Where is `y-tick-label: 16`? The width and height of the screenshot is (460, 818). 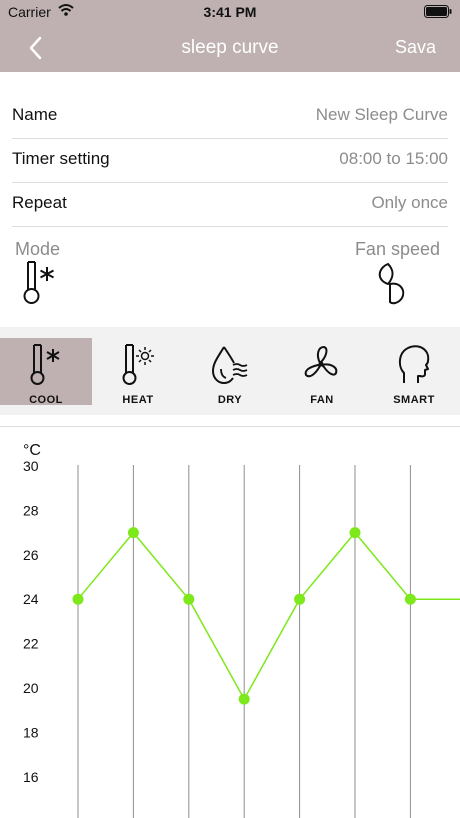
y-tick-label: 16 is located at coordinates (31, 777).